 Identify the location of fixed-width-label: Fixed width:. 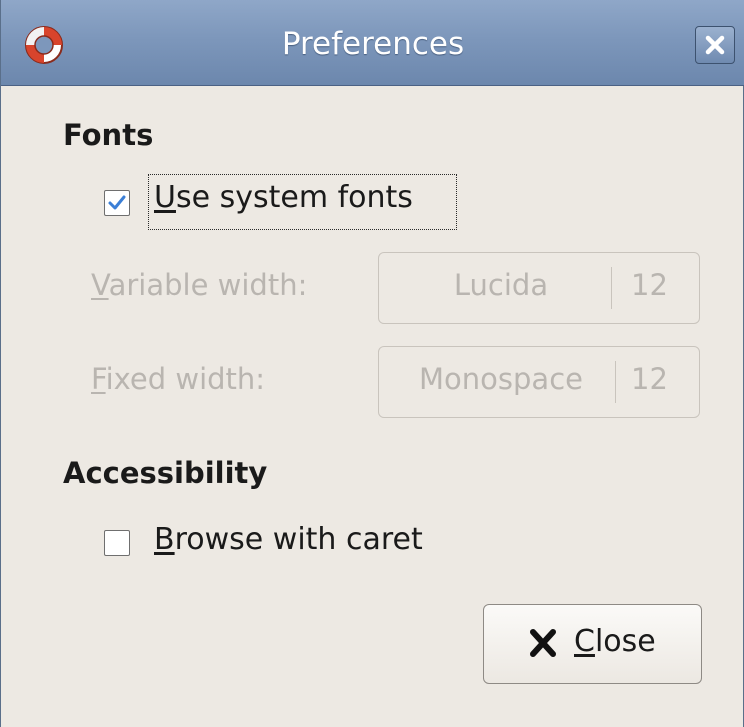
(178, 379).